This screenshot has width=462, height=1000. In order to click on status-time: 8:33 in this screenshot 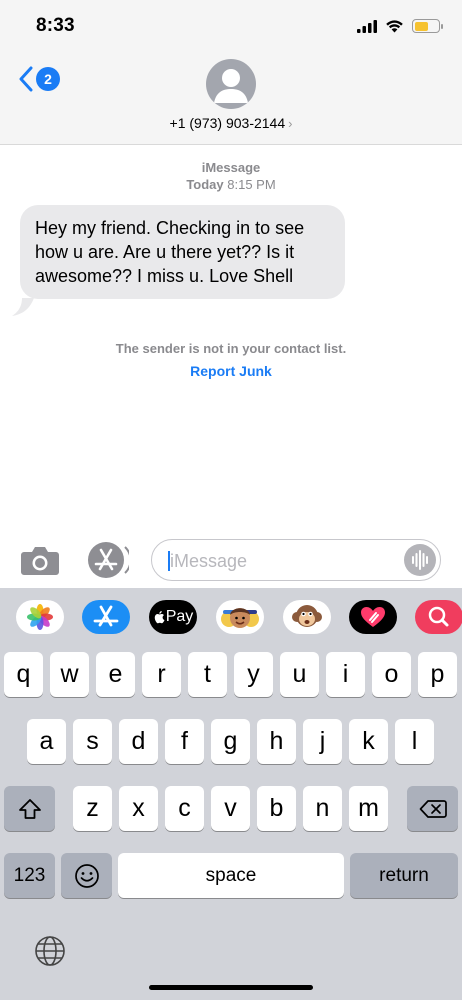, I will do `click(55, 25)`.